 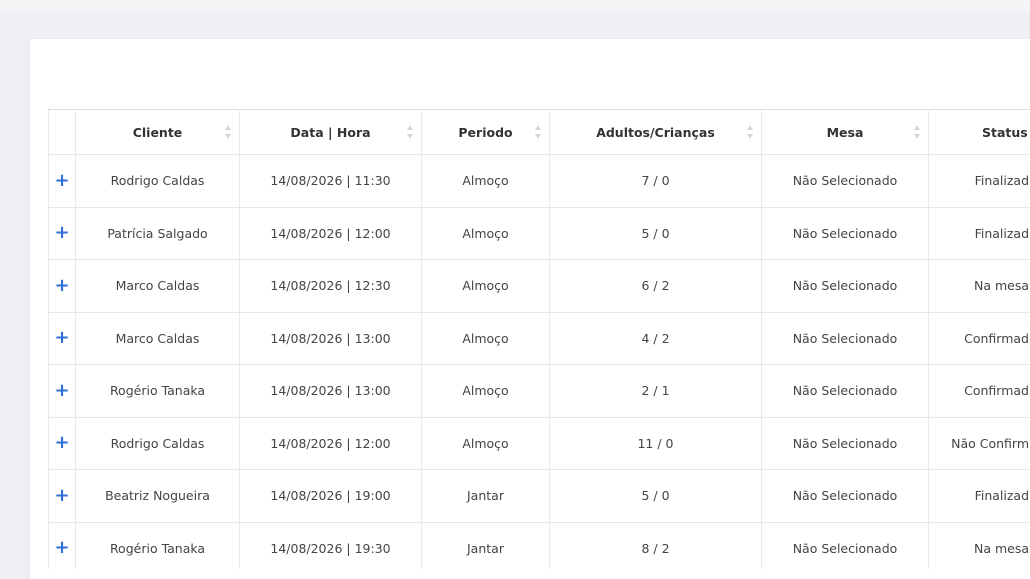 What do you see at coordinates (62, 132) in the screenshot?
I see `header-expand` at bounding box center [62, 132].